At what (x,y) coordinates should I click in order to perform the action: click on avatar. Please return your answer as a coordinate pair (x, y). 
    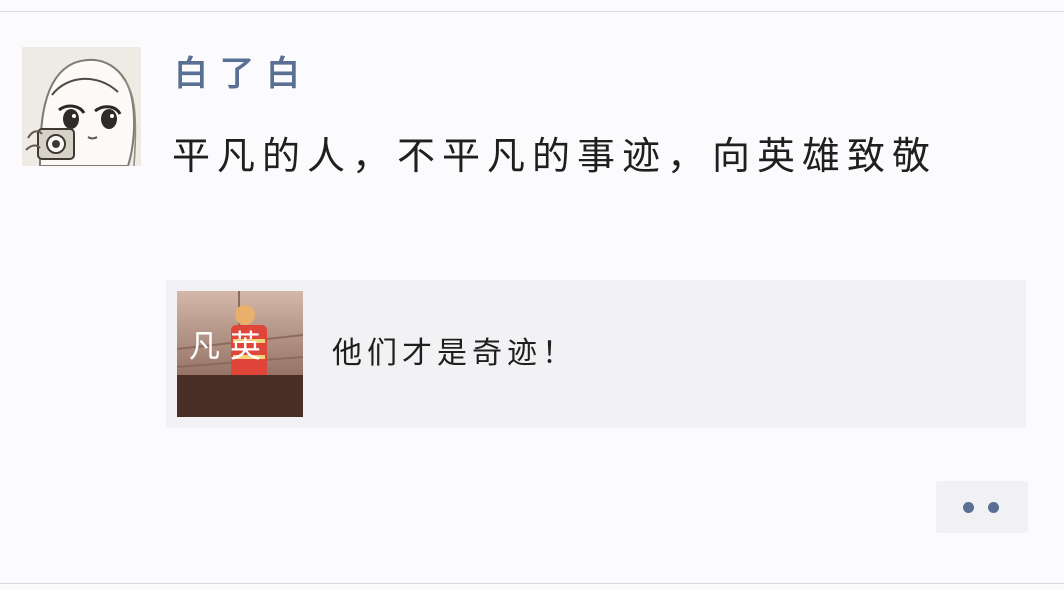
    Looking at the image, I should click on (81, 106).